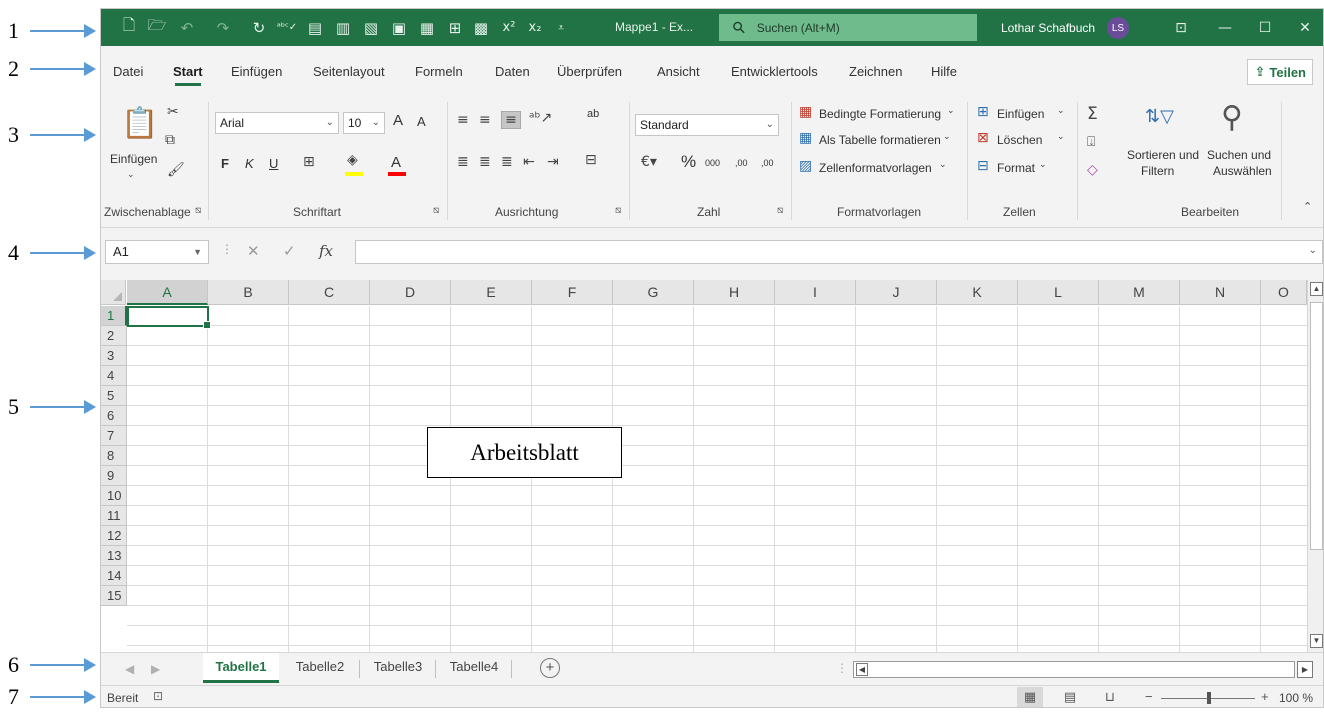 The image size is (1324, 713). What do you see at coordinates (155, 669) in the screenshot?
I see `next-sheet-icon: ▶` at bounding box center [155, 669].